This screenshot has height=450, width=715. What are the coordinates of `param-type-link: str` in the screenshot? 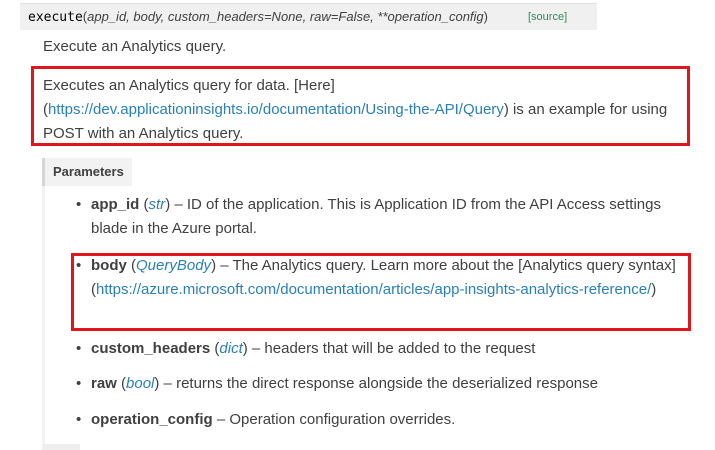 It's located at (157, 204).